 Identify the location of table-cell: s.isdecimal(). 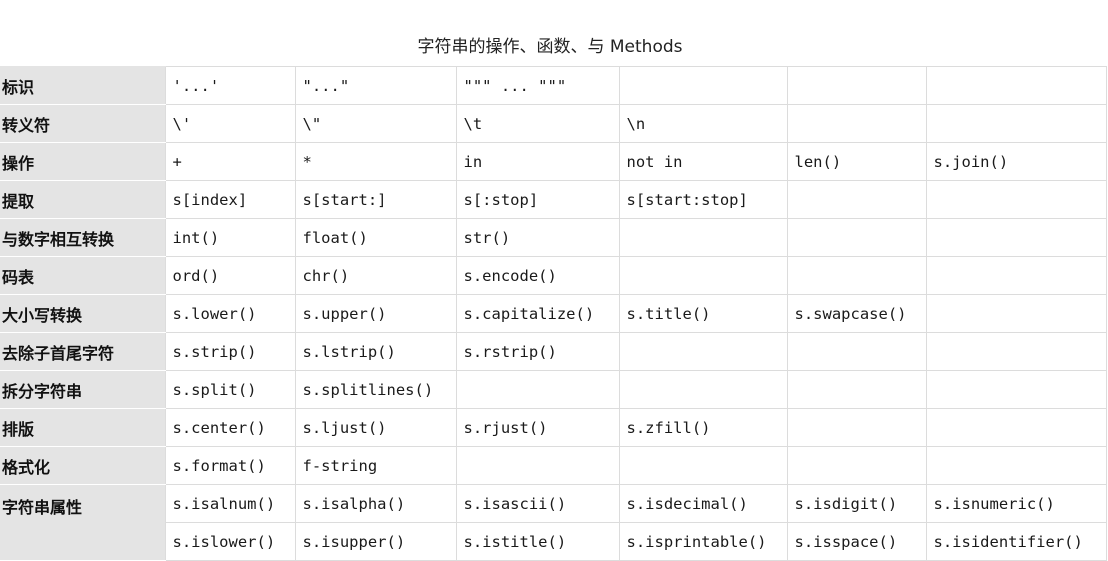
(702, 503).